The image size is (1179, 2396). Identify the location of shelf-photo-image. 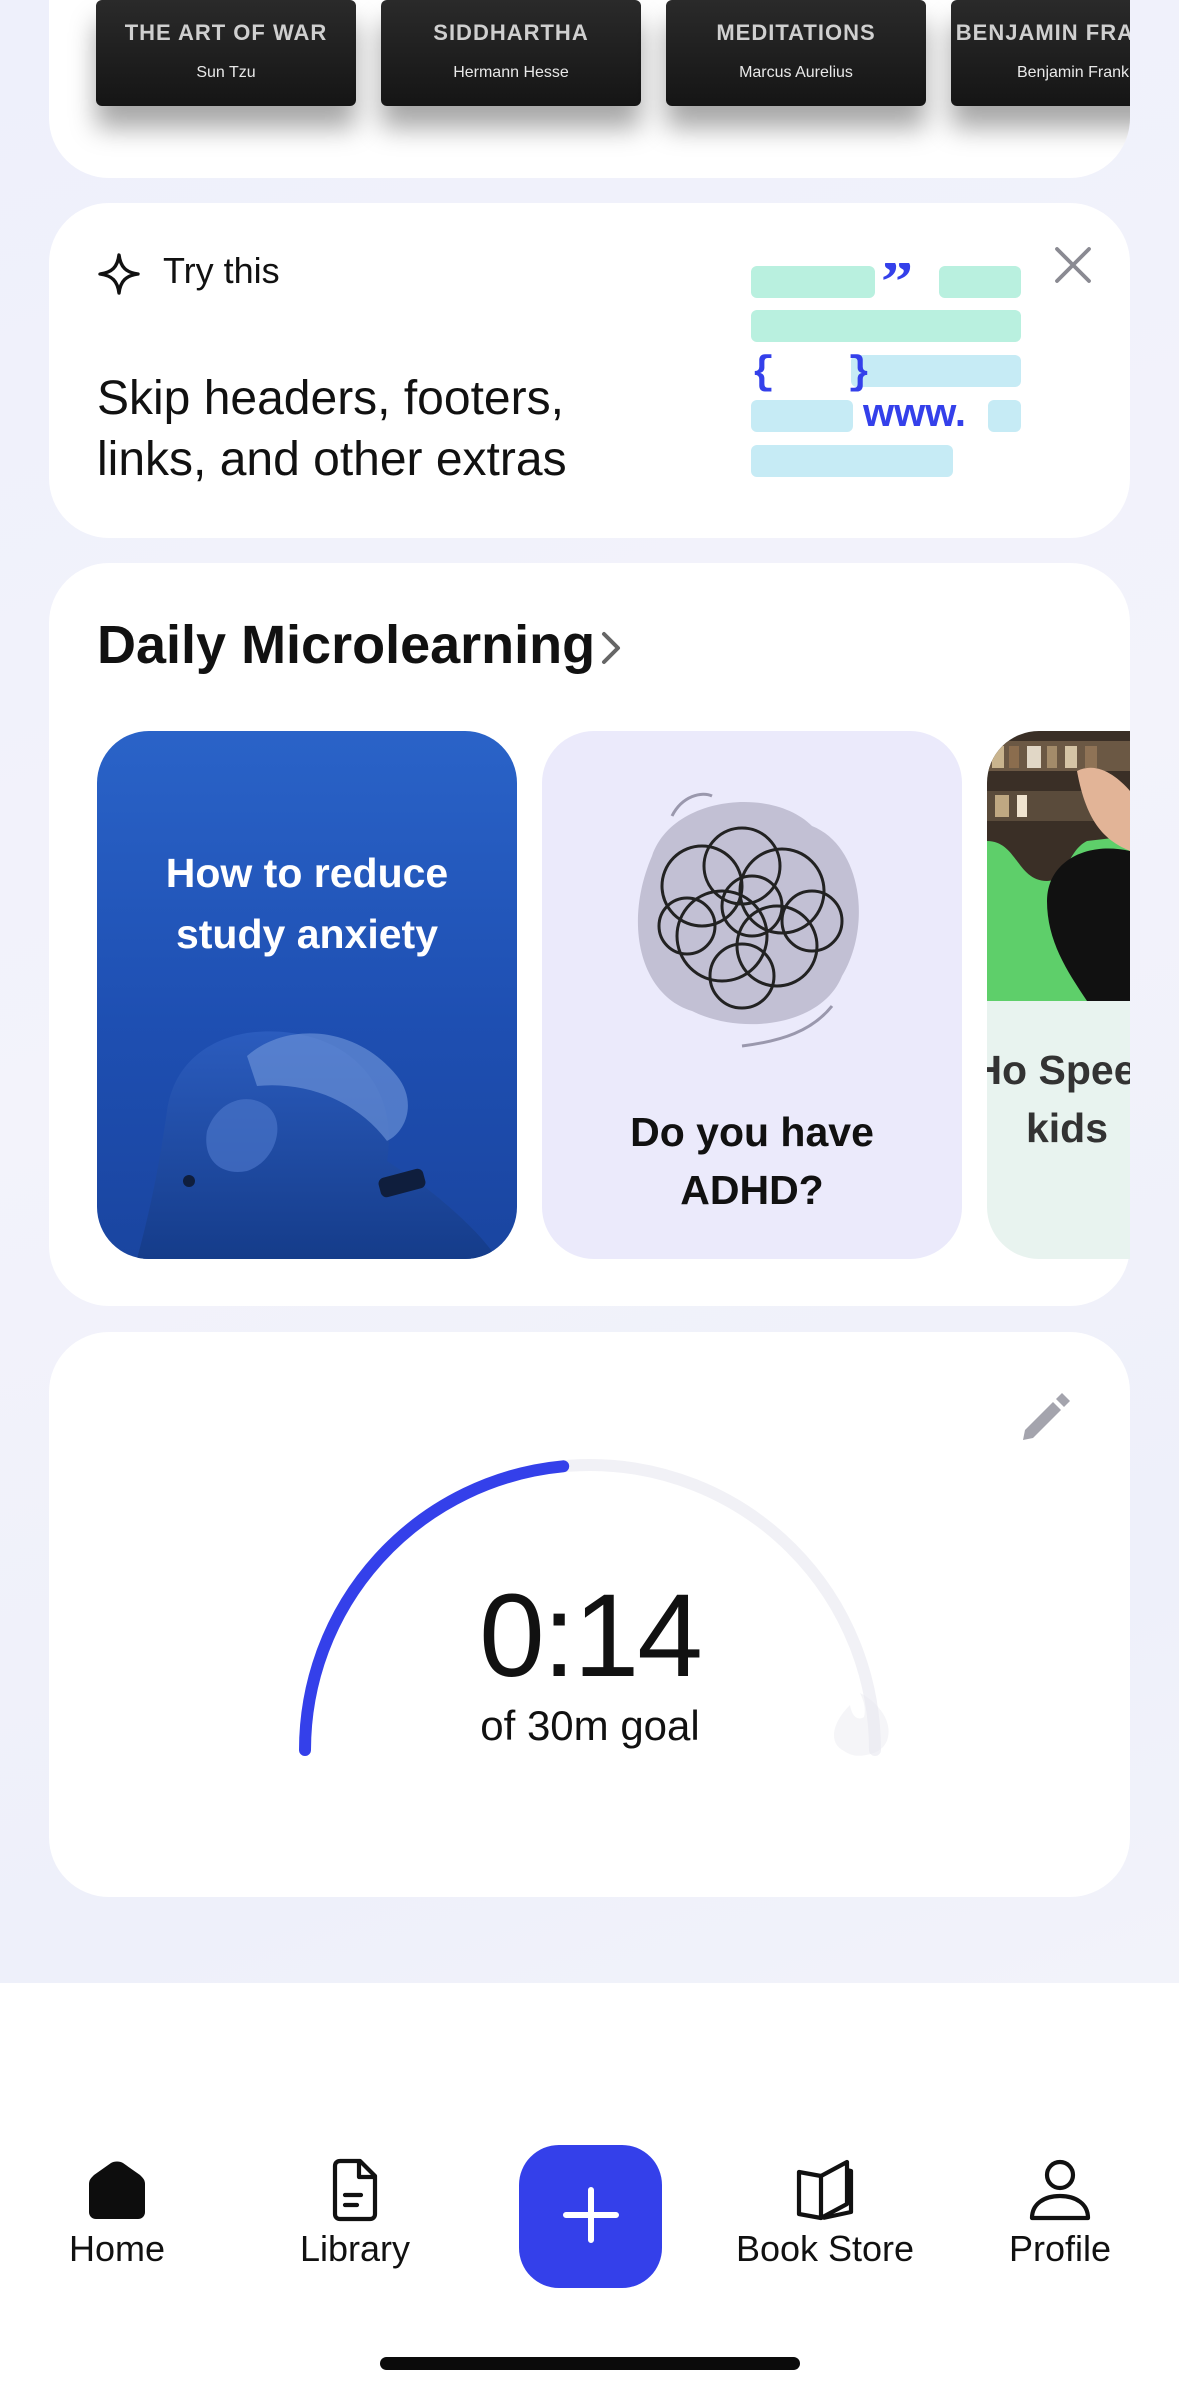
(1058, 866).